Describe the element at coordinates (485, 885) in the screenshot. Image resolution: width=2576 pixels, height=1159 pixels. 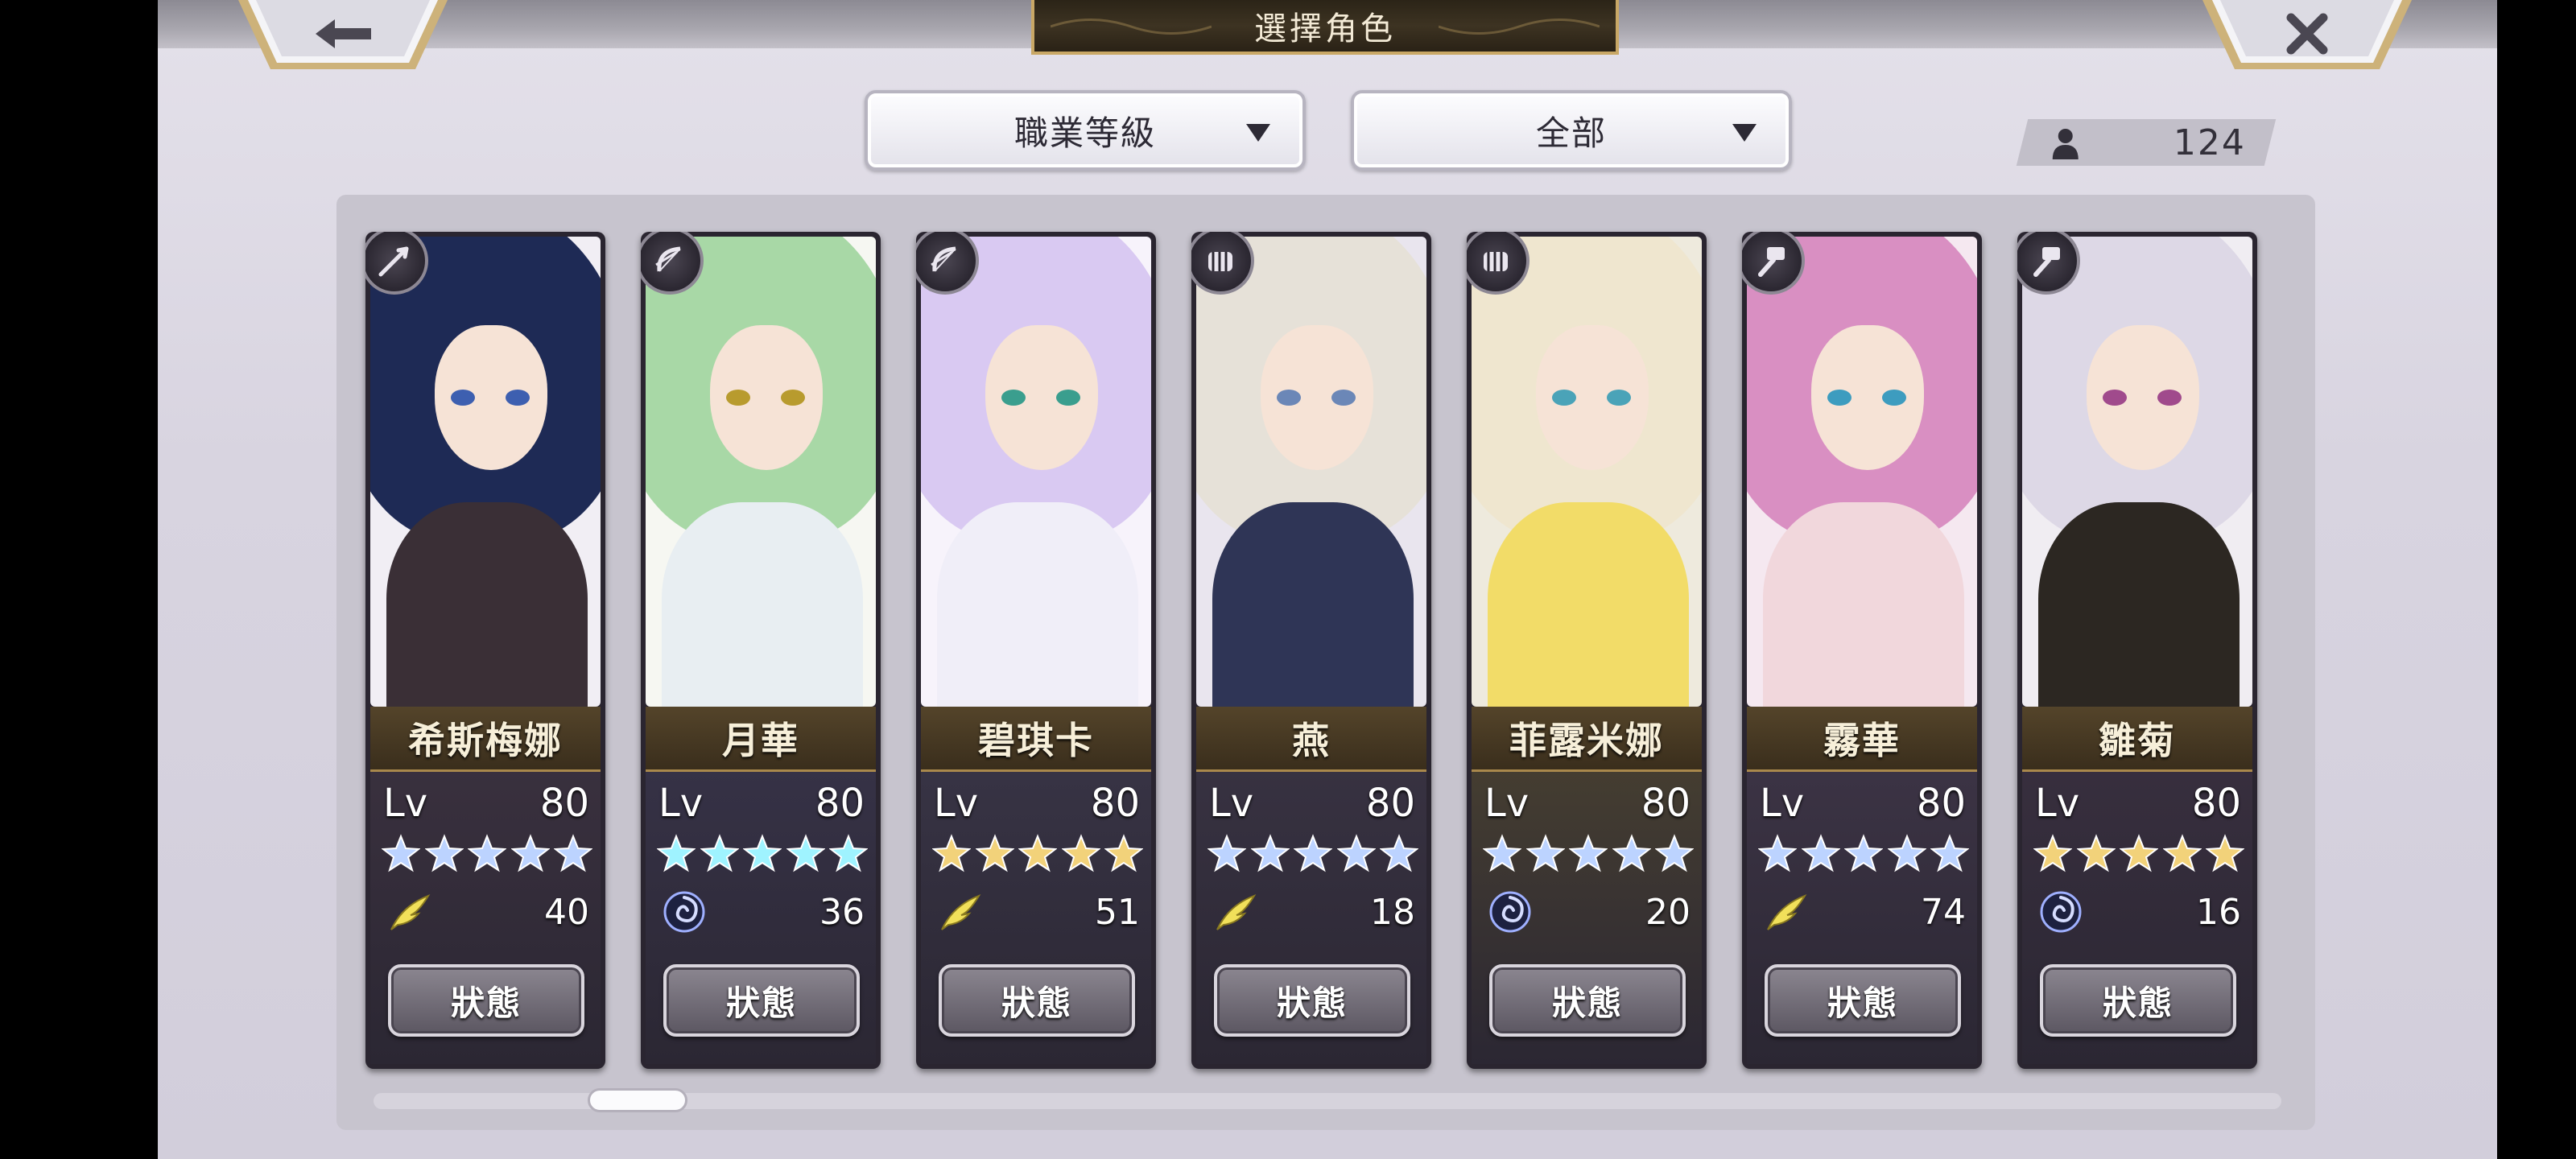
I see `character-info: 希斯梅娜 Lv 80 40 狀態` at that location.